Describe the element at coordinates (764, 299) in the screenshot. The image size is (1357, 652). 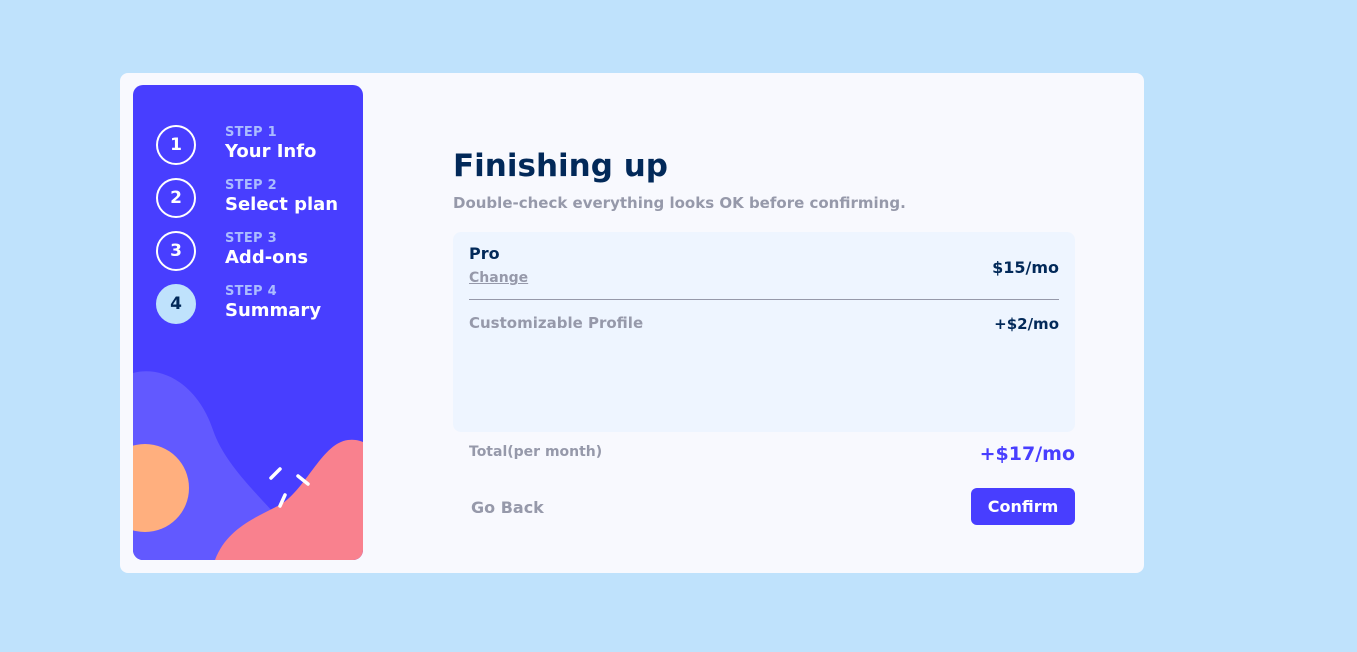
I see `summary-divider` at that location.